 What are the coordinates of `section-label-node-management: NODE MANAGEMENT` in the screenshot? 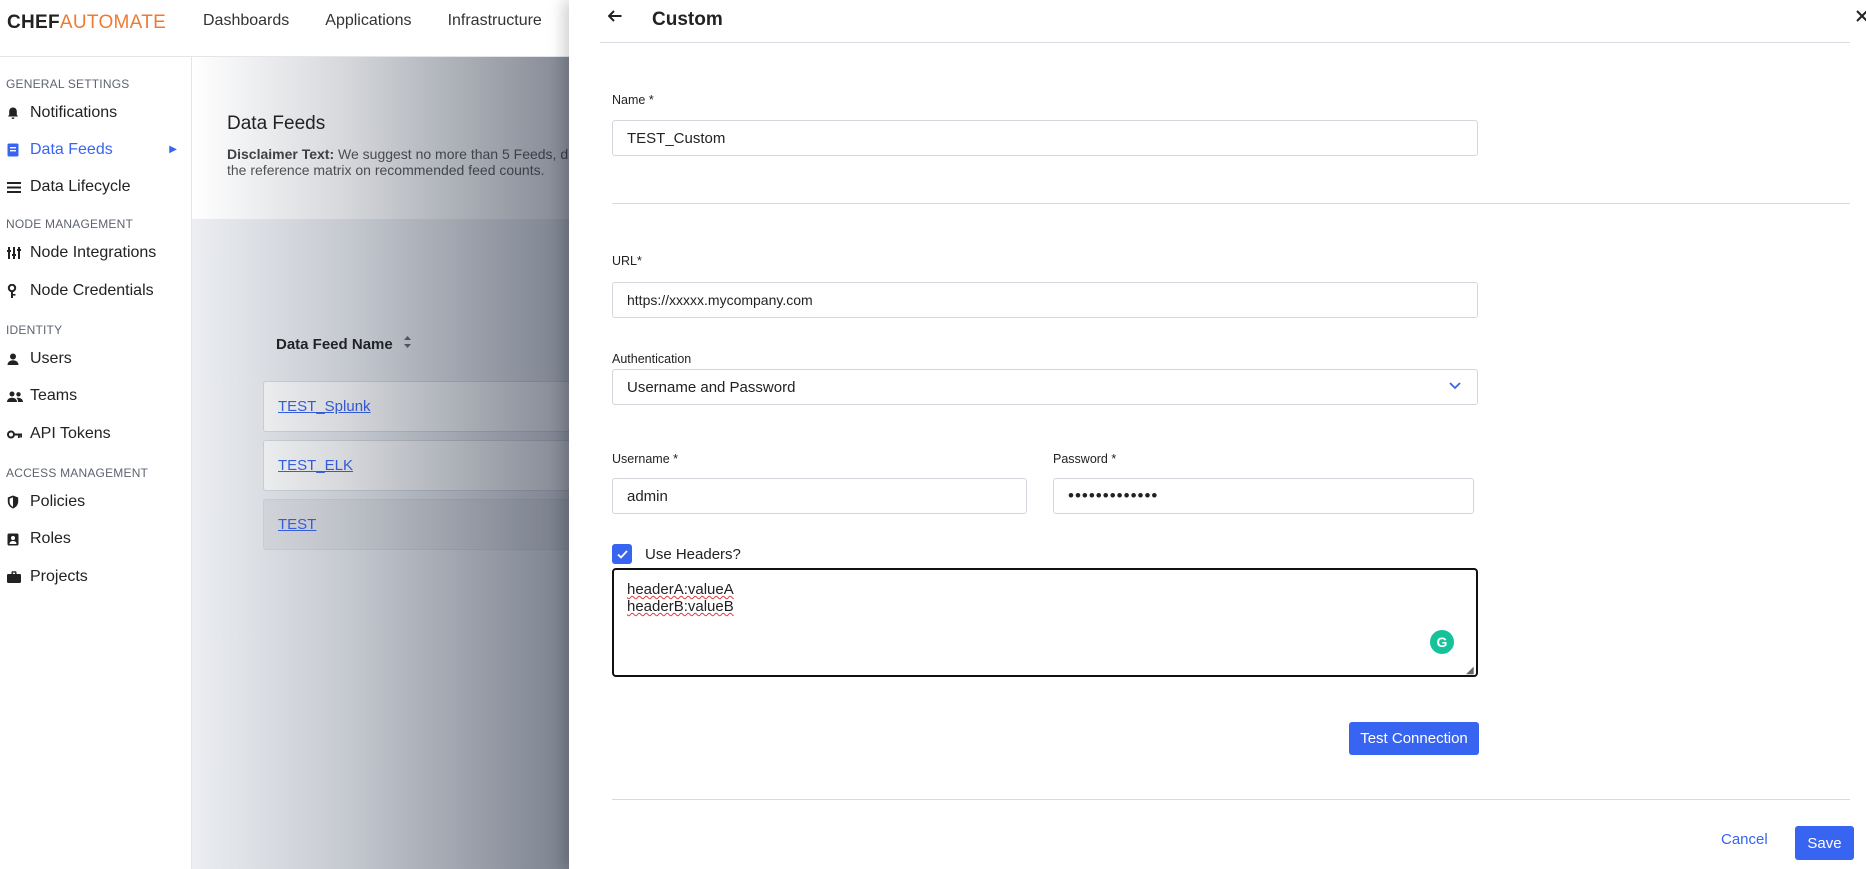 It's located at (70, 224).